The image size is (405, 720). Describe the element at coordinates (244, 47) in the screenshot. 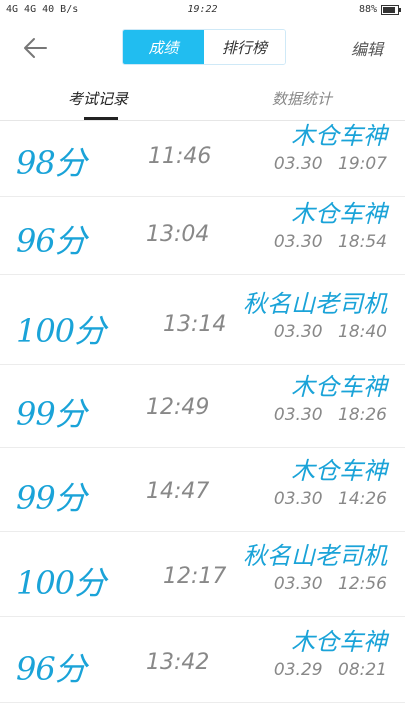

I see `segment-ranking: 排行榜` at that location.